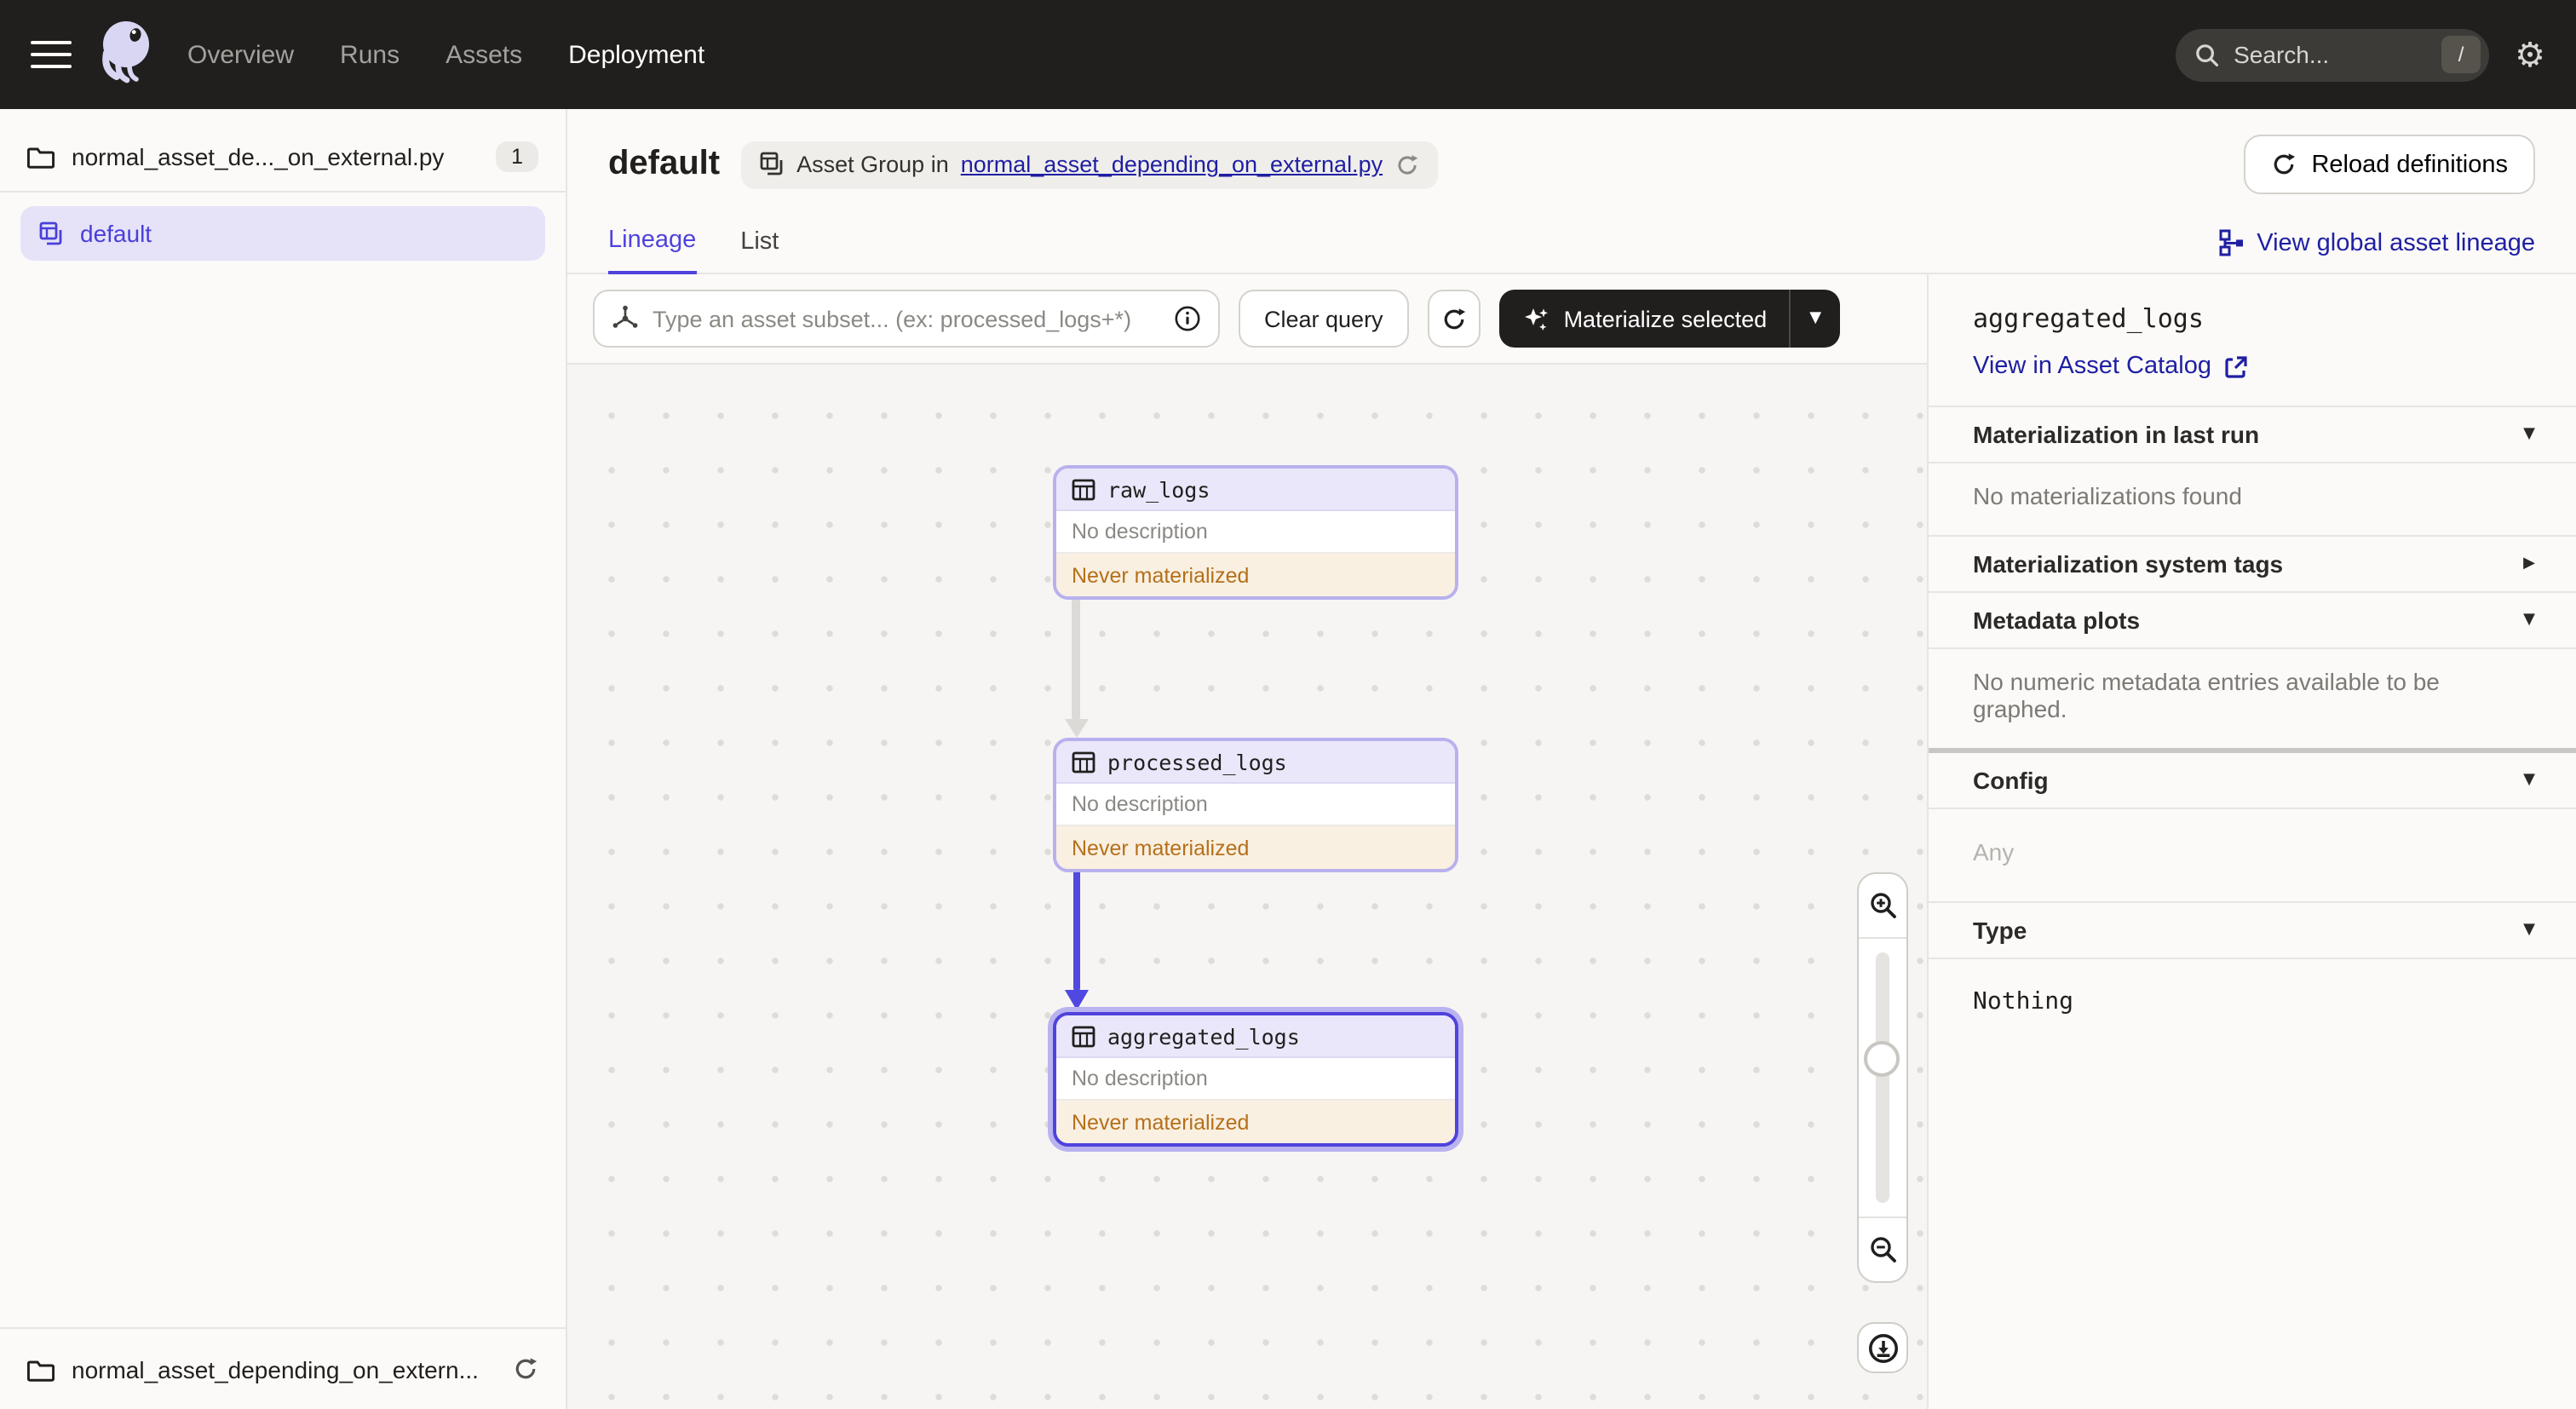  Describe the element at coordinates (2207, 54) in the screenshot. I see `search-icon` at that location.